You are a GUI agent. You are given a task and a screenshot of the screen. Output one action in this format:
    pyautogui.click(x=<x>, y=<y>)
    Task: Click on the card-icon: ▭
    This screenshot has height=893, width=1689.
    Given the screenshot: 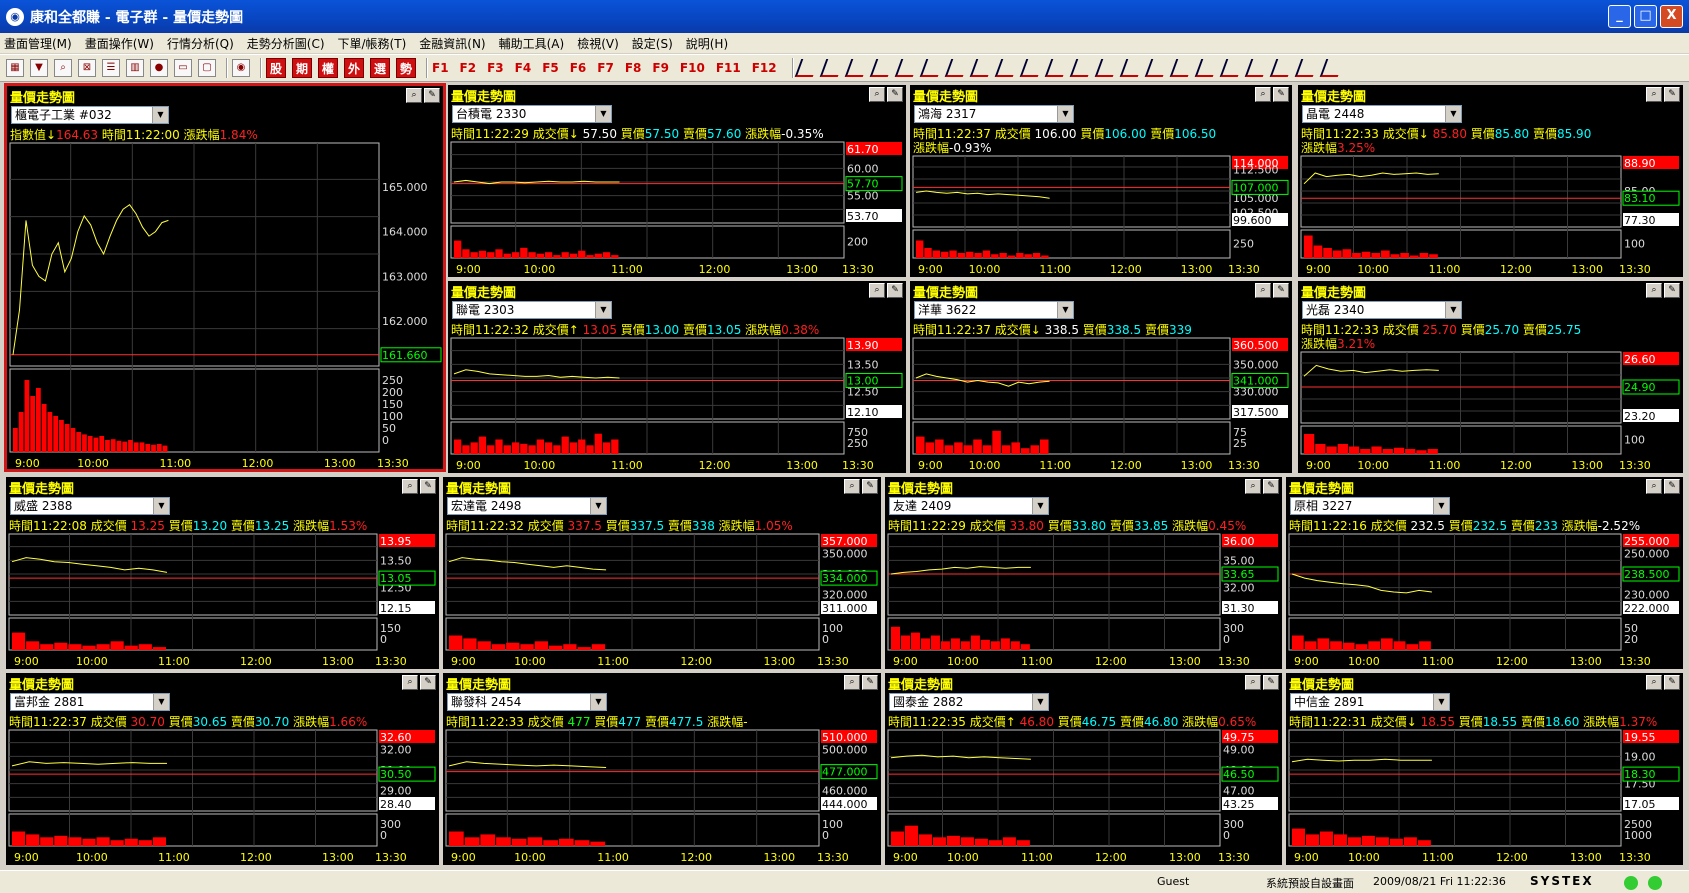 What is the action you would take?
    pyautogui.click(x=183, y=68)
    